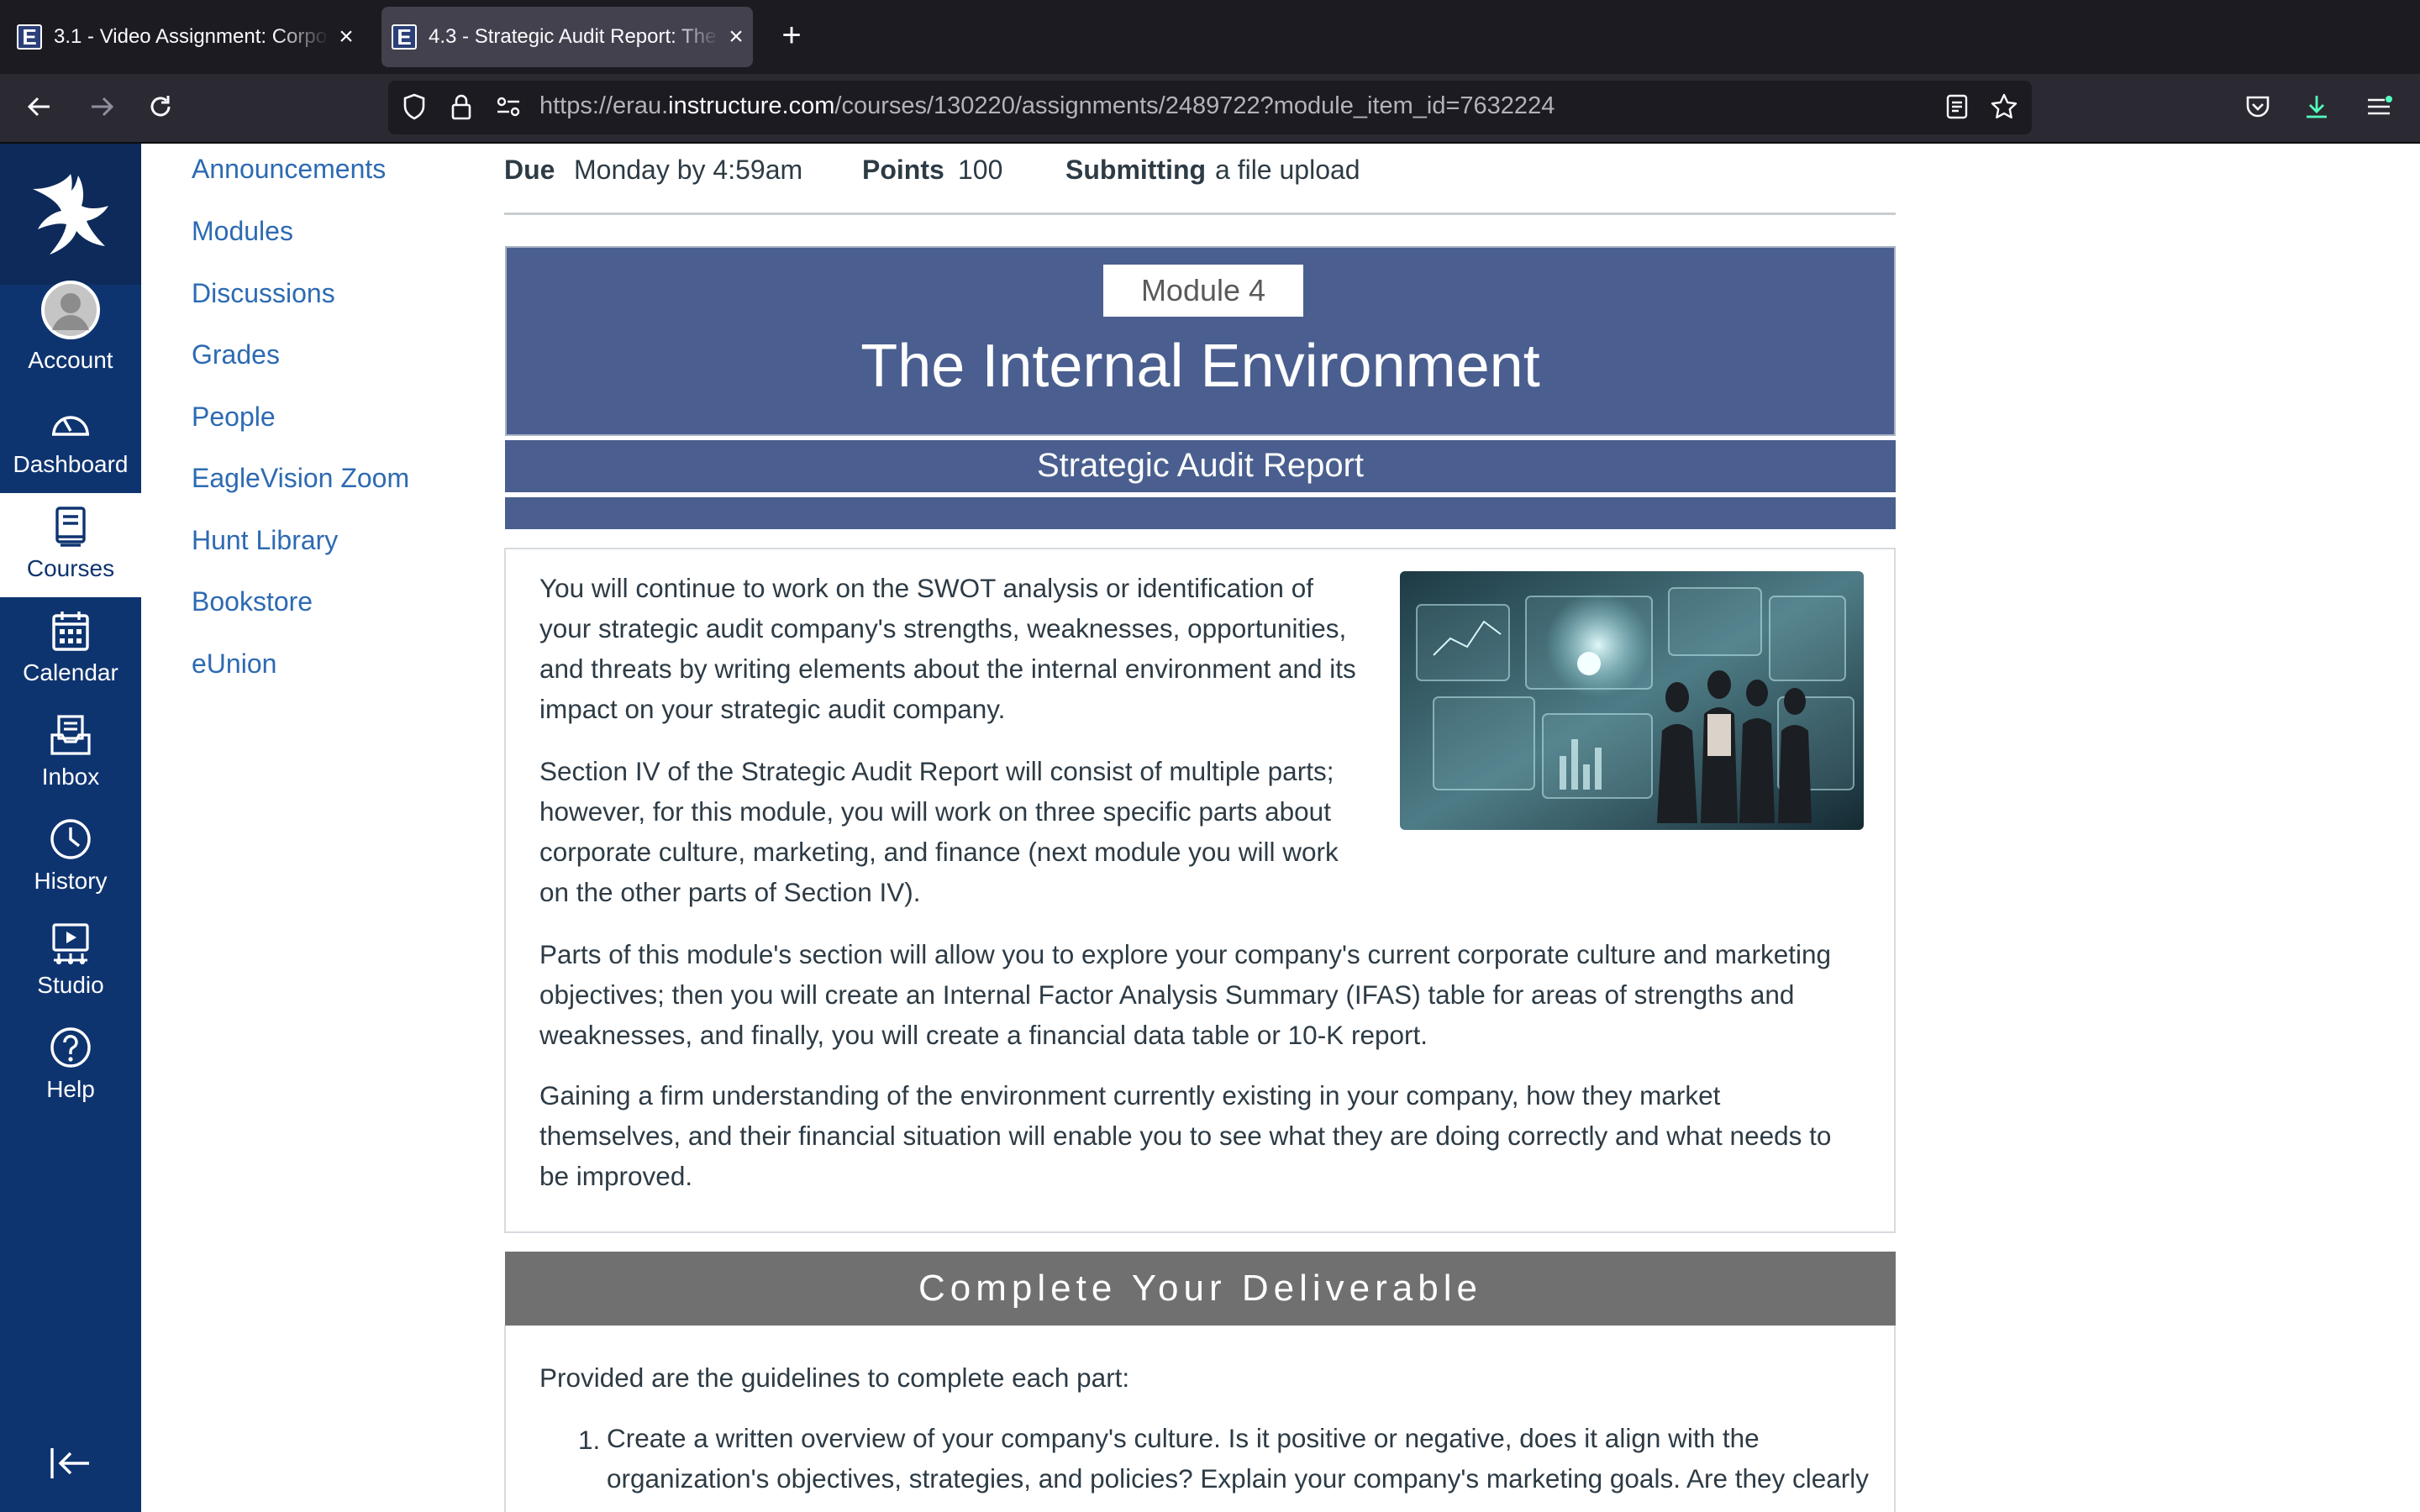  I want to click on submitting-label: Submitting, so click(1136, 170).